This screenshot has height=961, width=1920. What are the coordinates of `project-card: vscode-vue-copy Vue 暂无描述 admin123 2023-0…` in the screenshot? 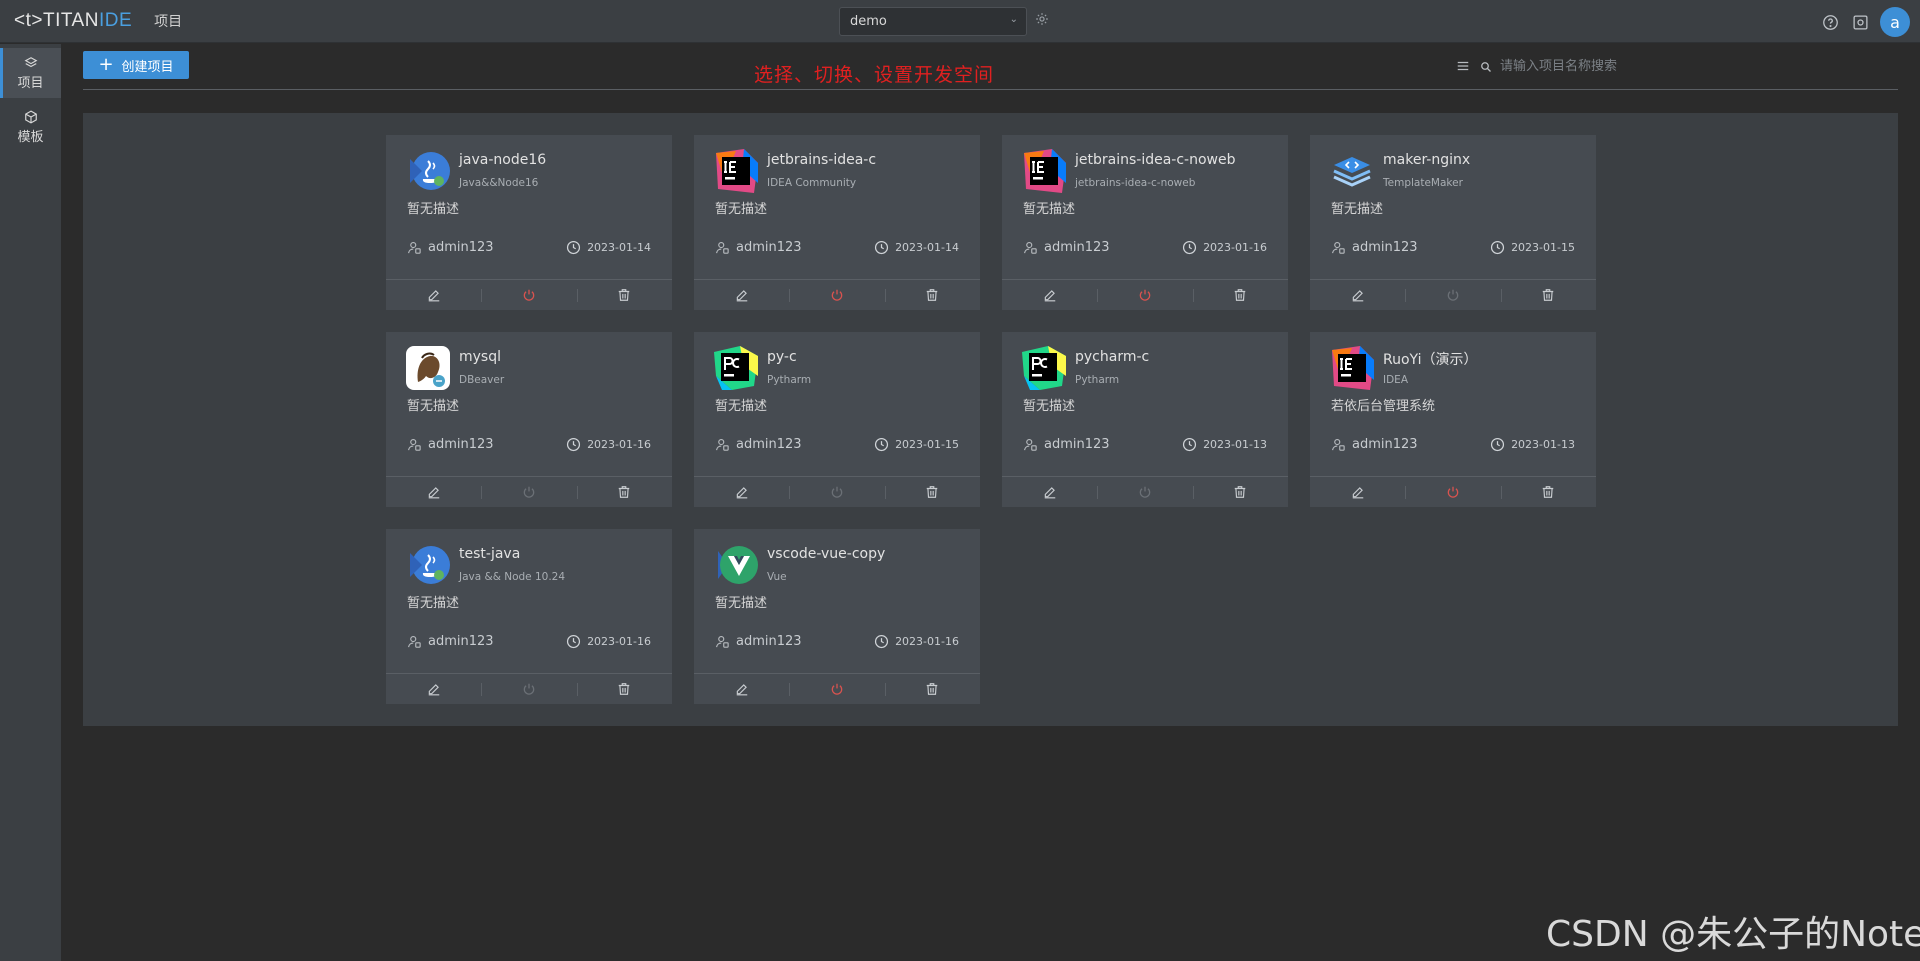 It's located at (837, 616).